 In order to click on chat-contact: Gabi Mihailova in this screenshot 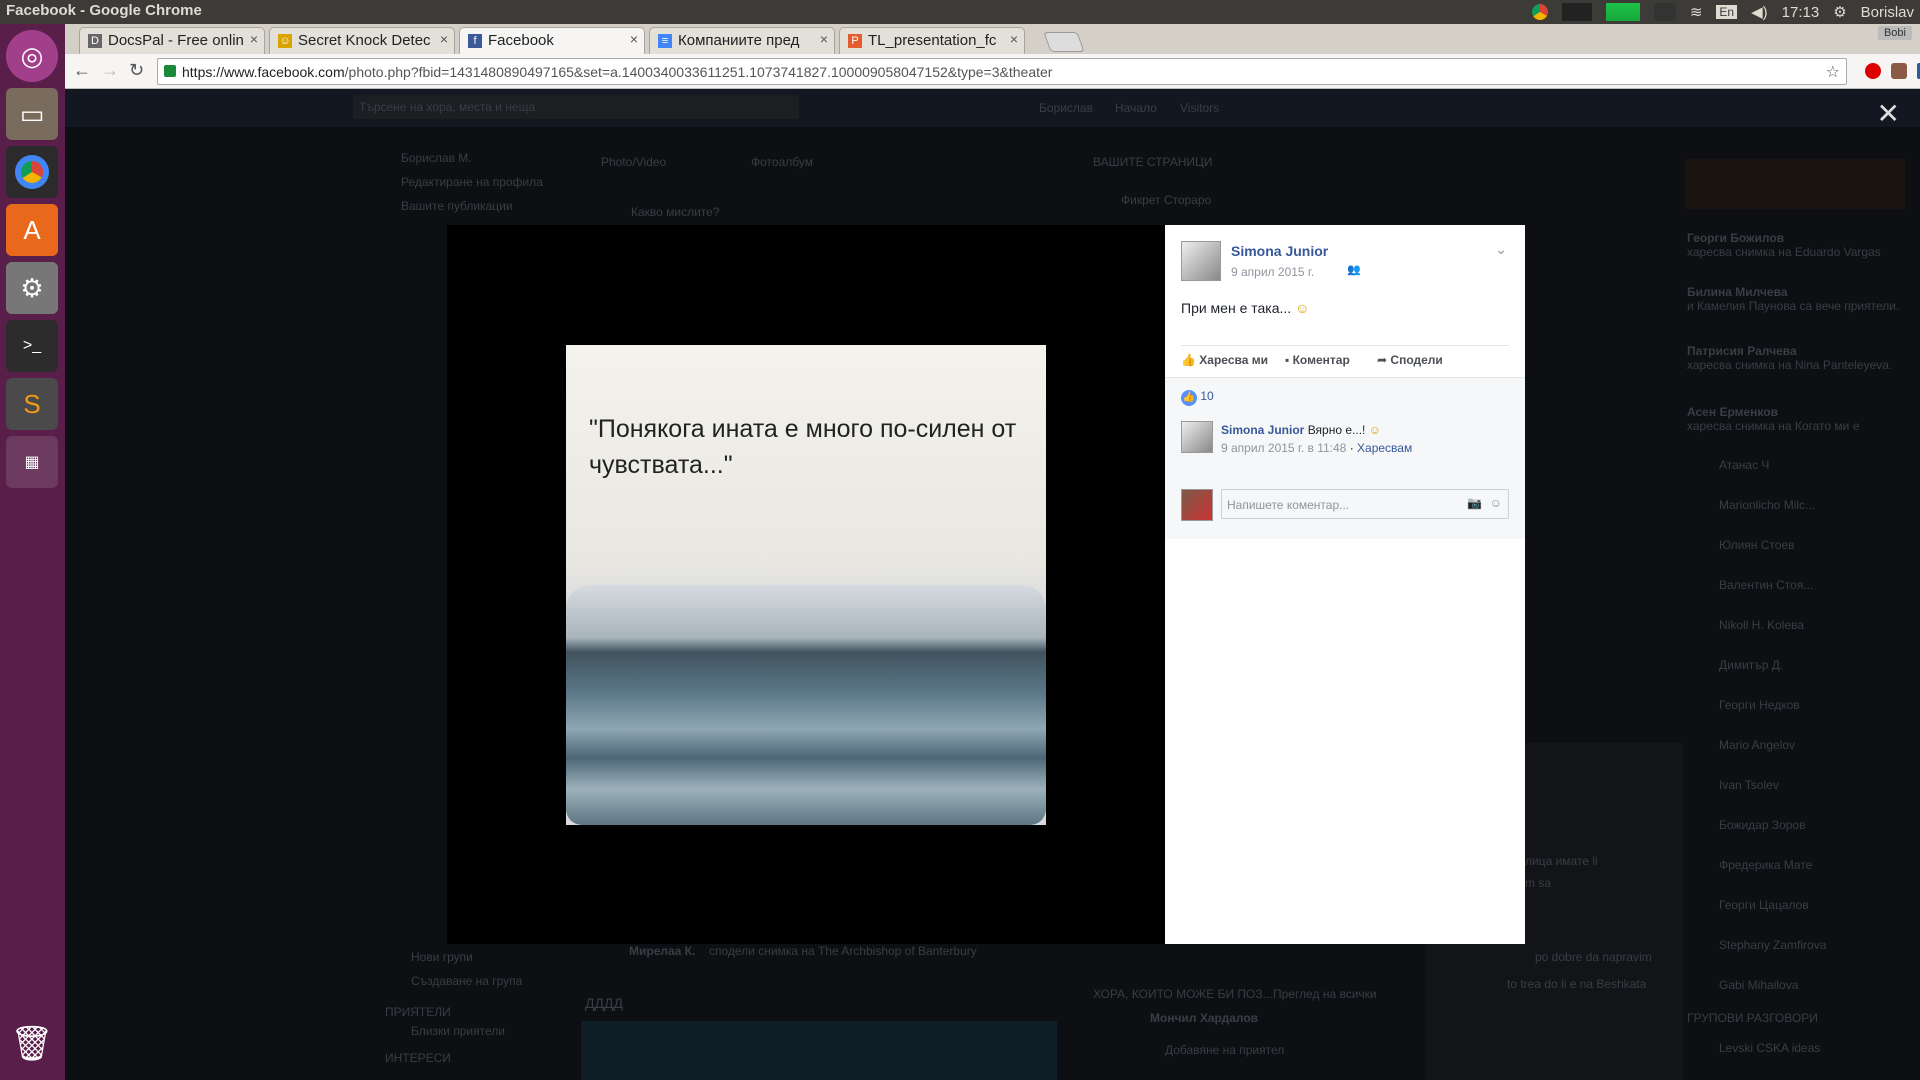, I will do `click(1758, 985)`.